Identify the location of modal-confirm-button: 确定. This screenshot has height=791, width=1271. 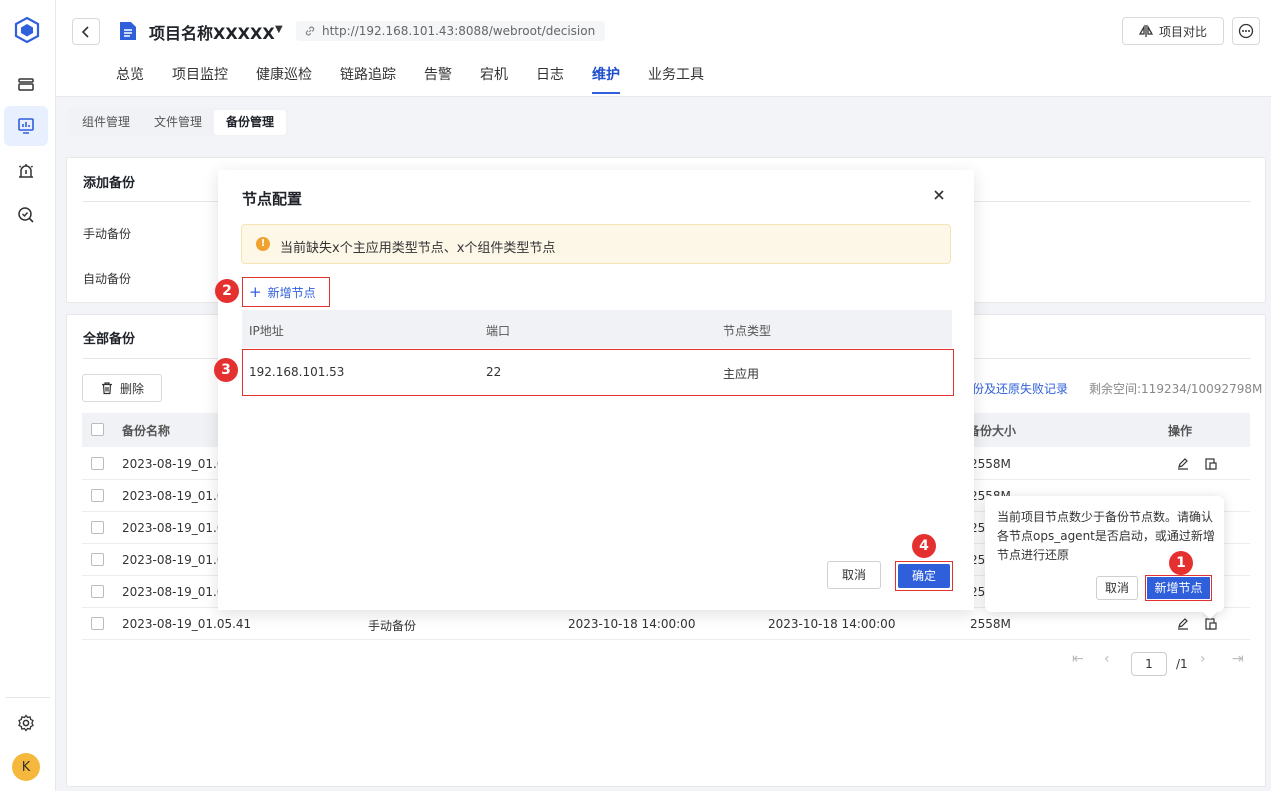
(924, 576).